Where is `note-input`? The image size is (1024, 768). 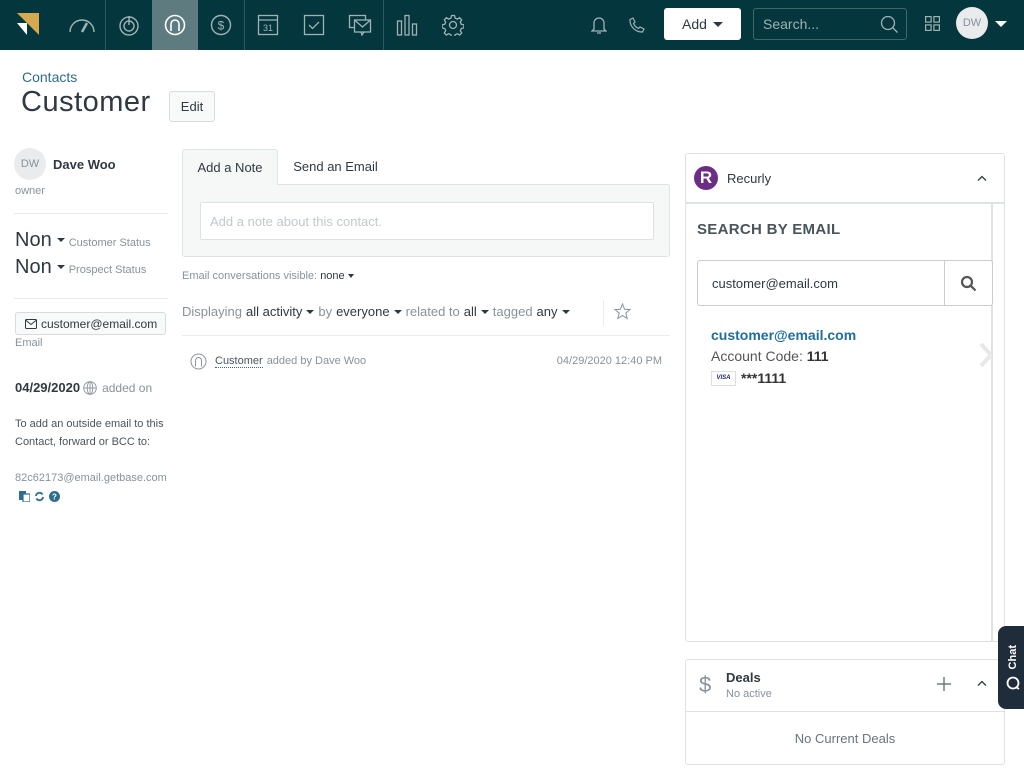 note-input is located at coordinates (427, 221).